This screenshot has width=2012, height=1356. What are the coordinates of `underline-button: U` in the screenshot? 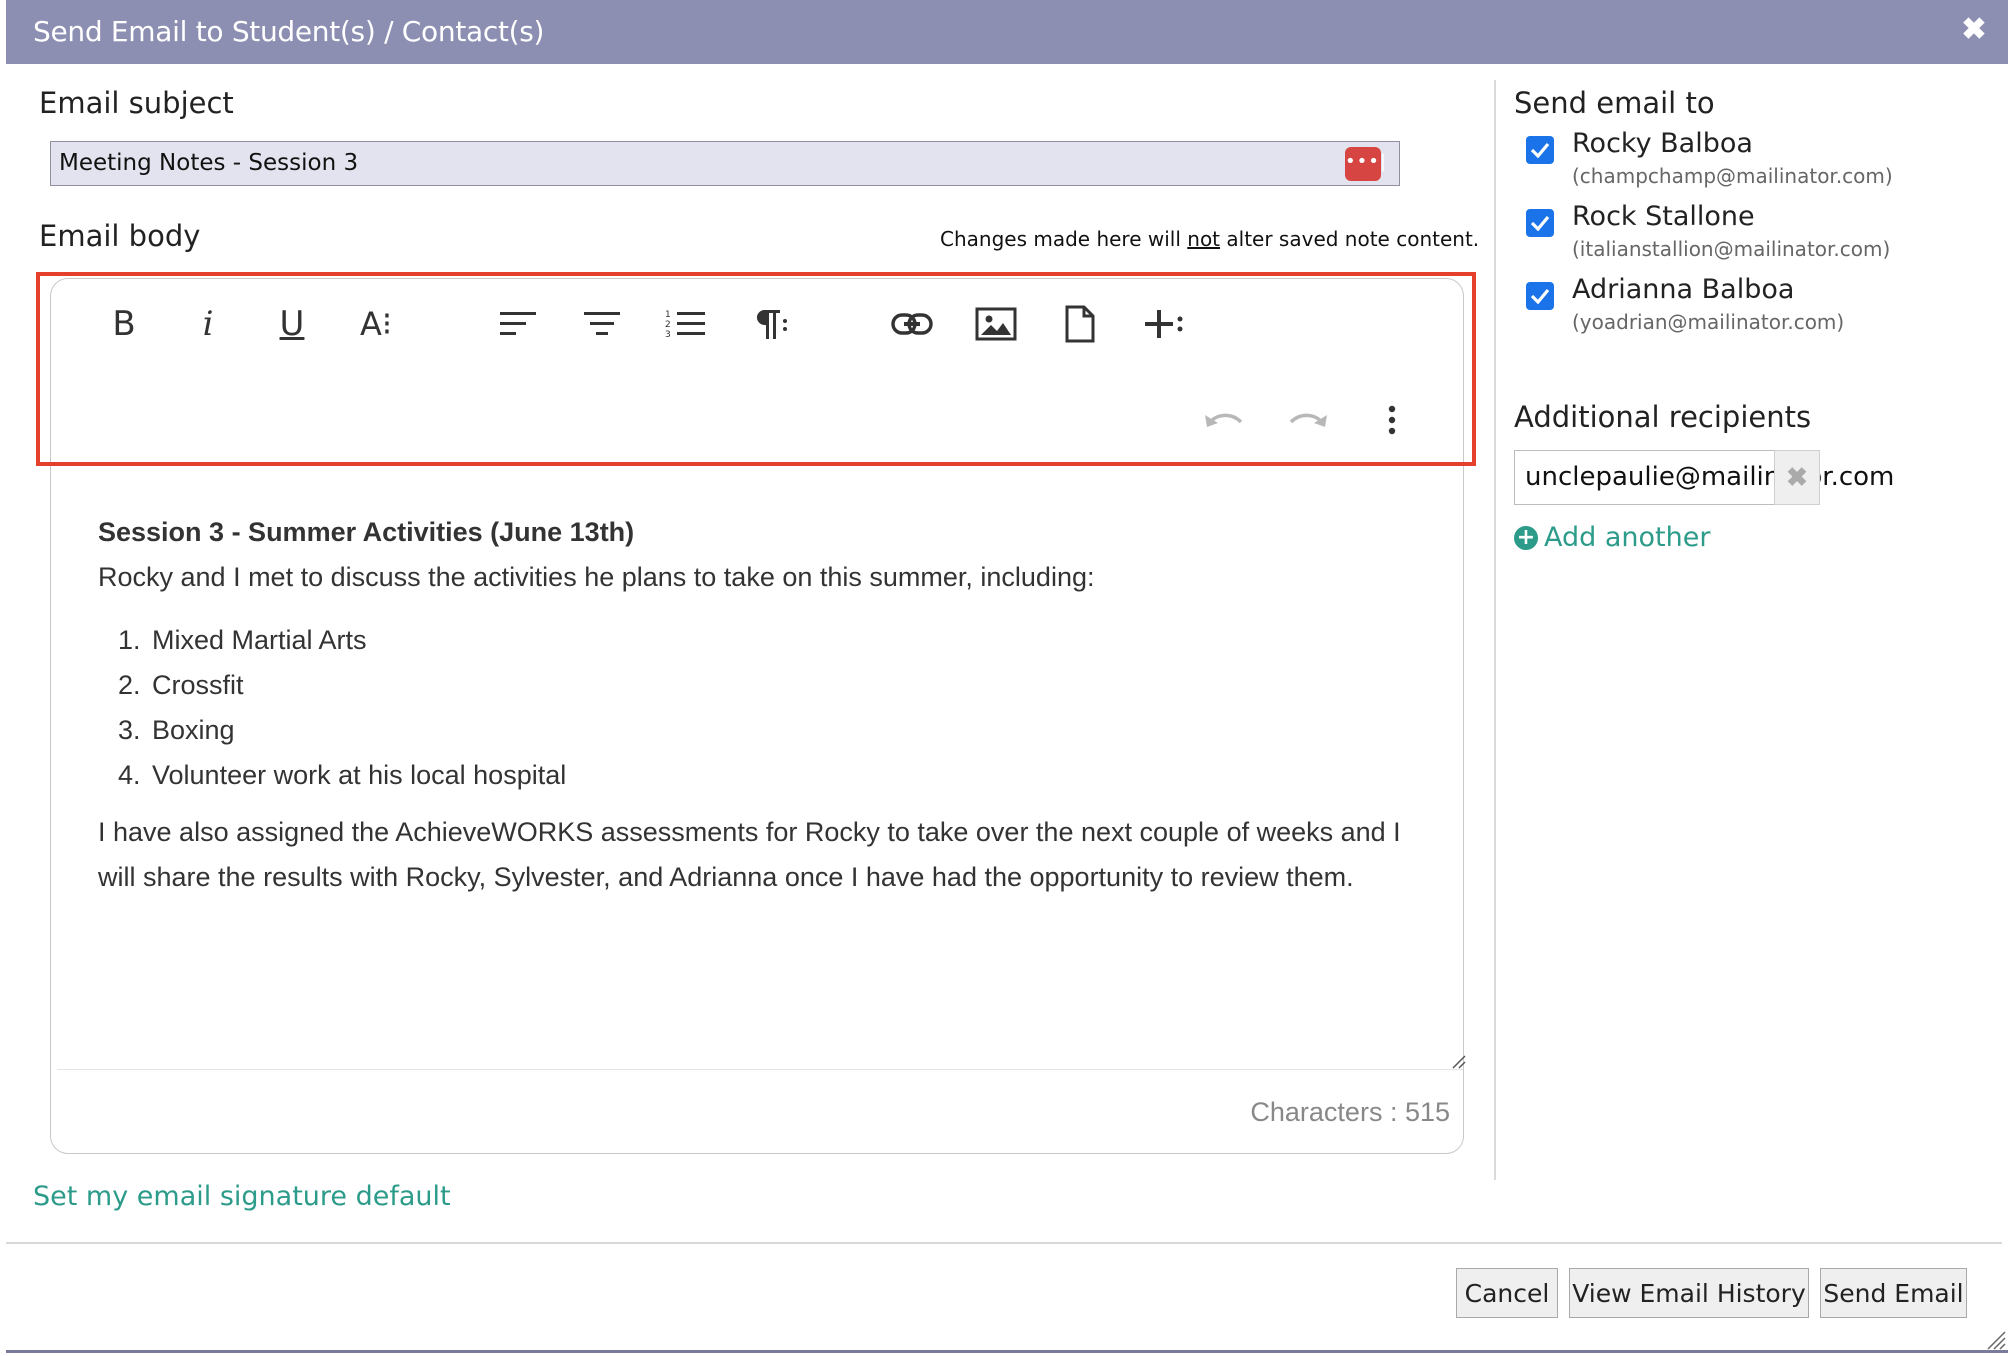 It's located at (292, 324).